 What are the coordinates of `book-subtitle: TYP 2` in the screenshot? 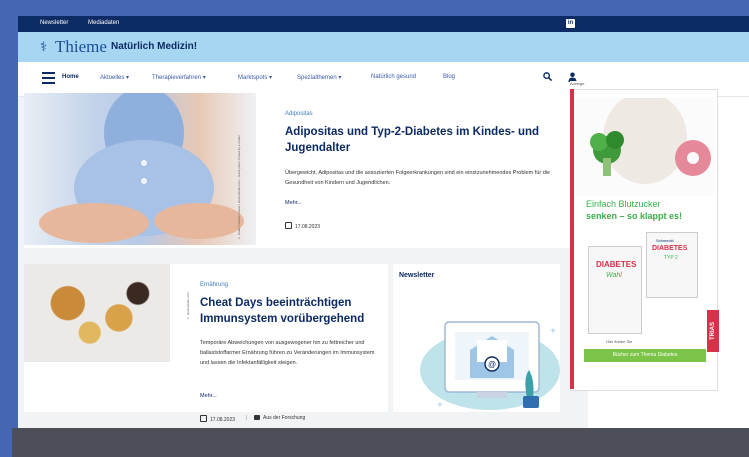 It's located at (671, 258).